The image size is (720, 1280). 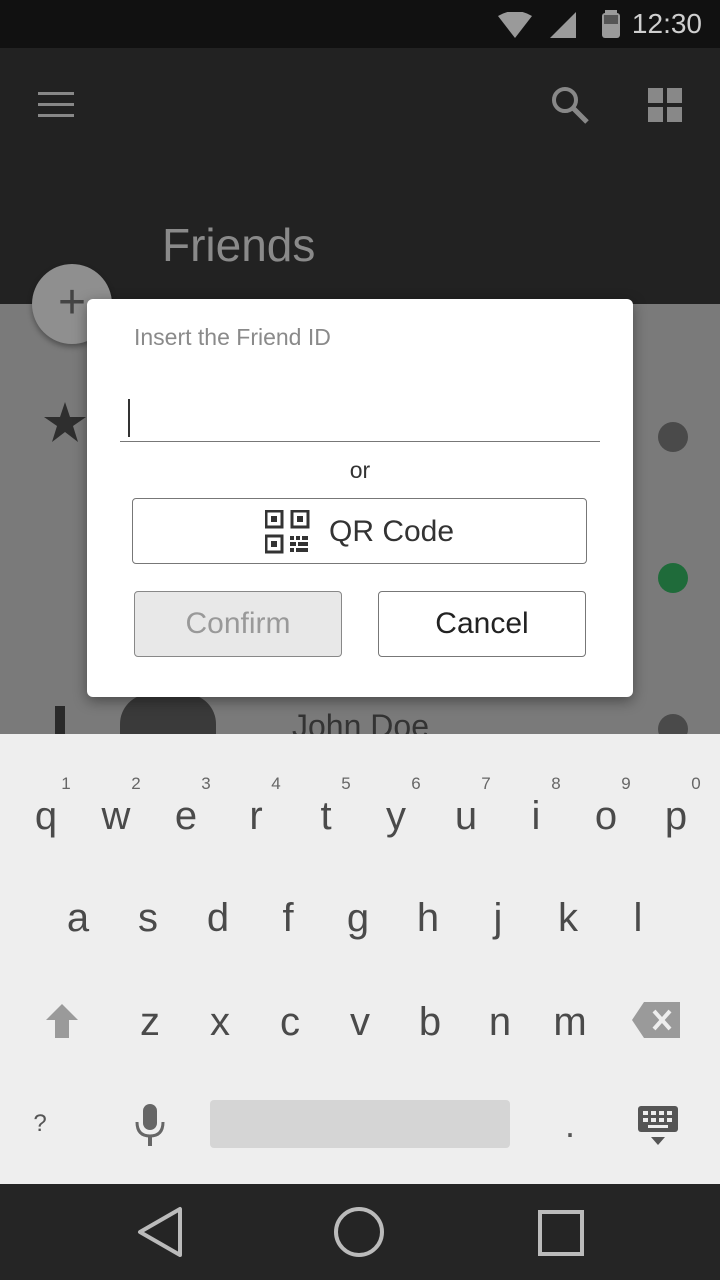 What do you see at coordinates (466, 816) in the screenshot?
I see `key-u: u` at bounding box center [466, 816].